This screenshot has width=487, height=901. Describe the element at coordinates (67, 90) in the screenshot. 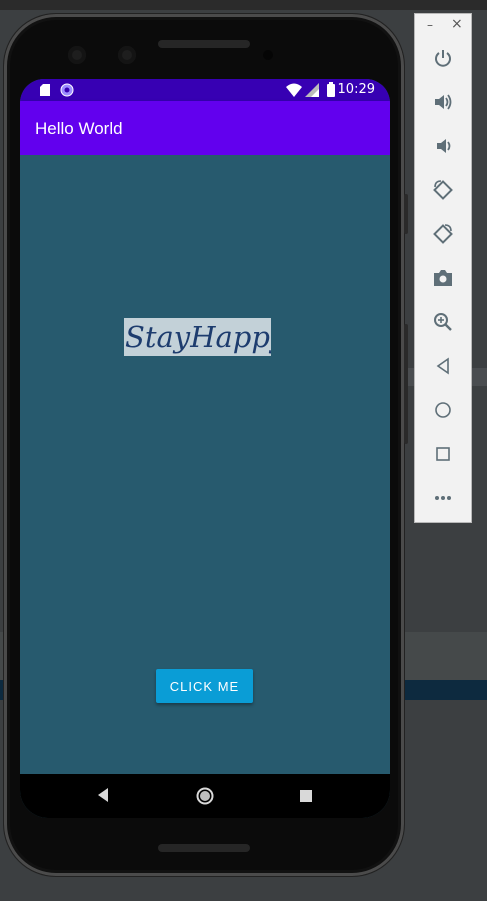

I see `sync-icon` at that location.